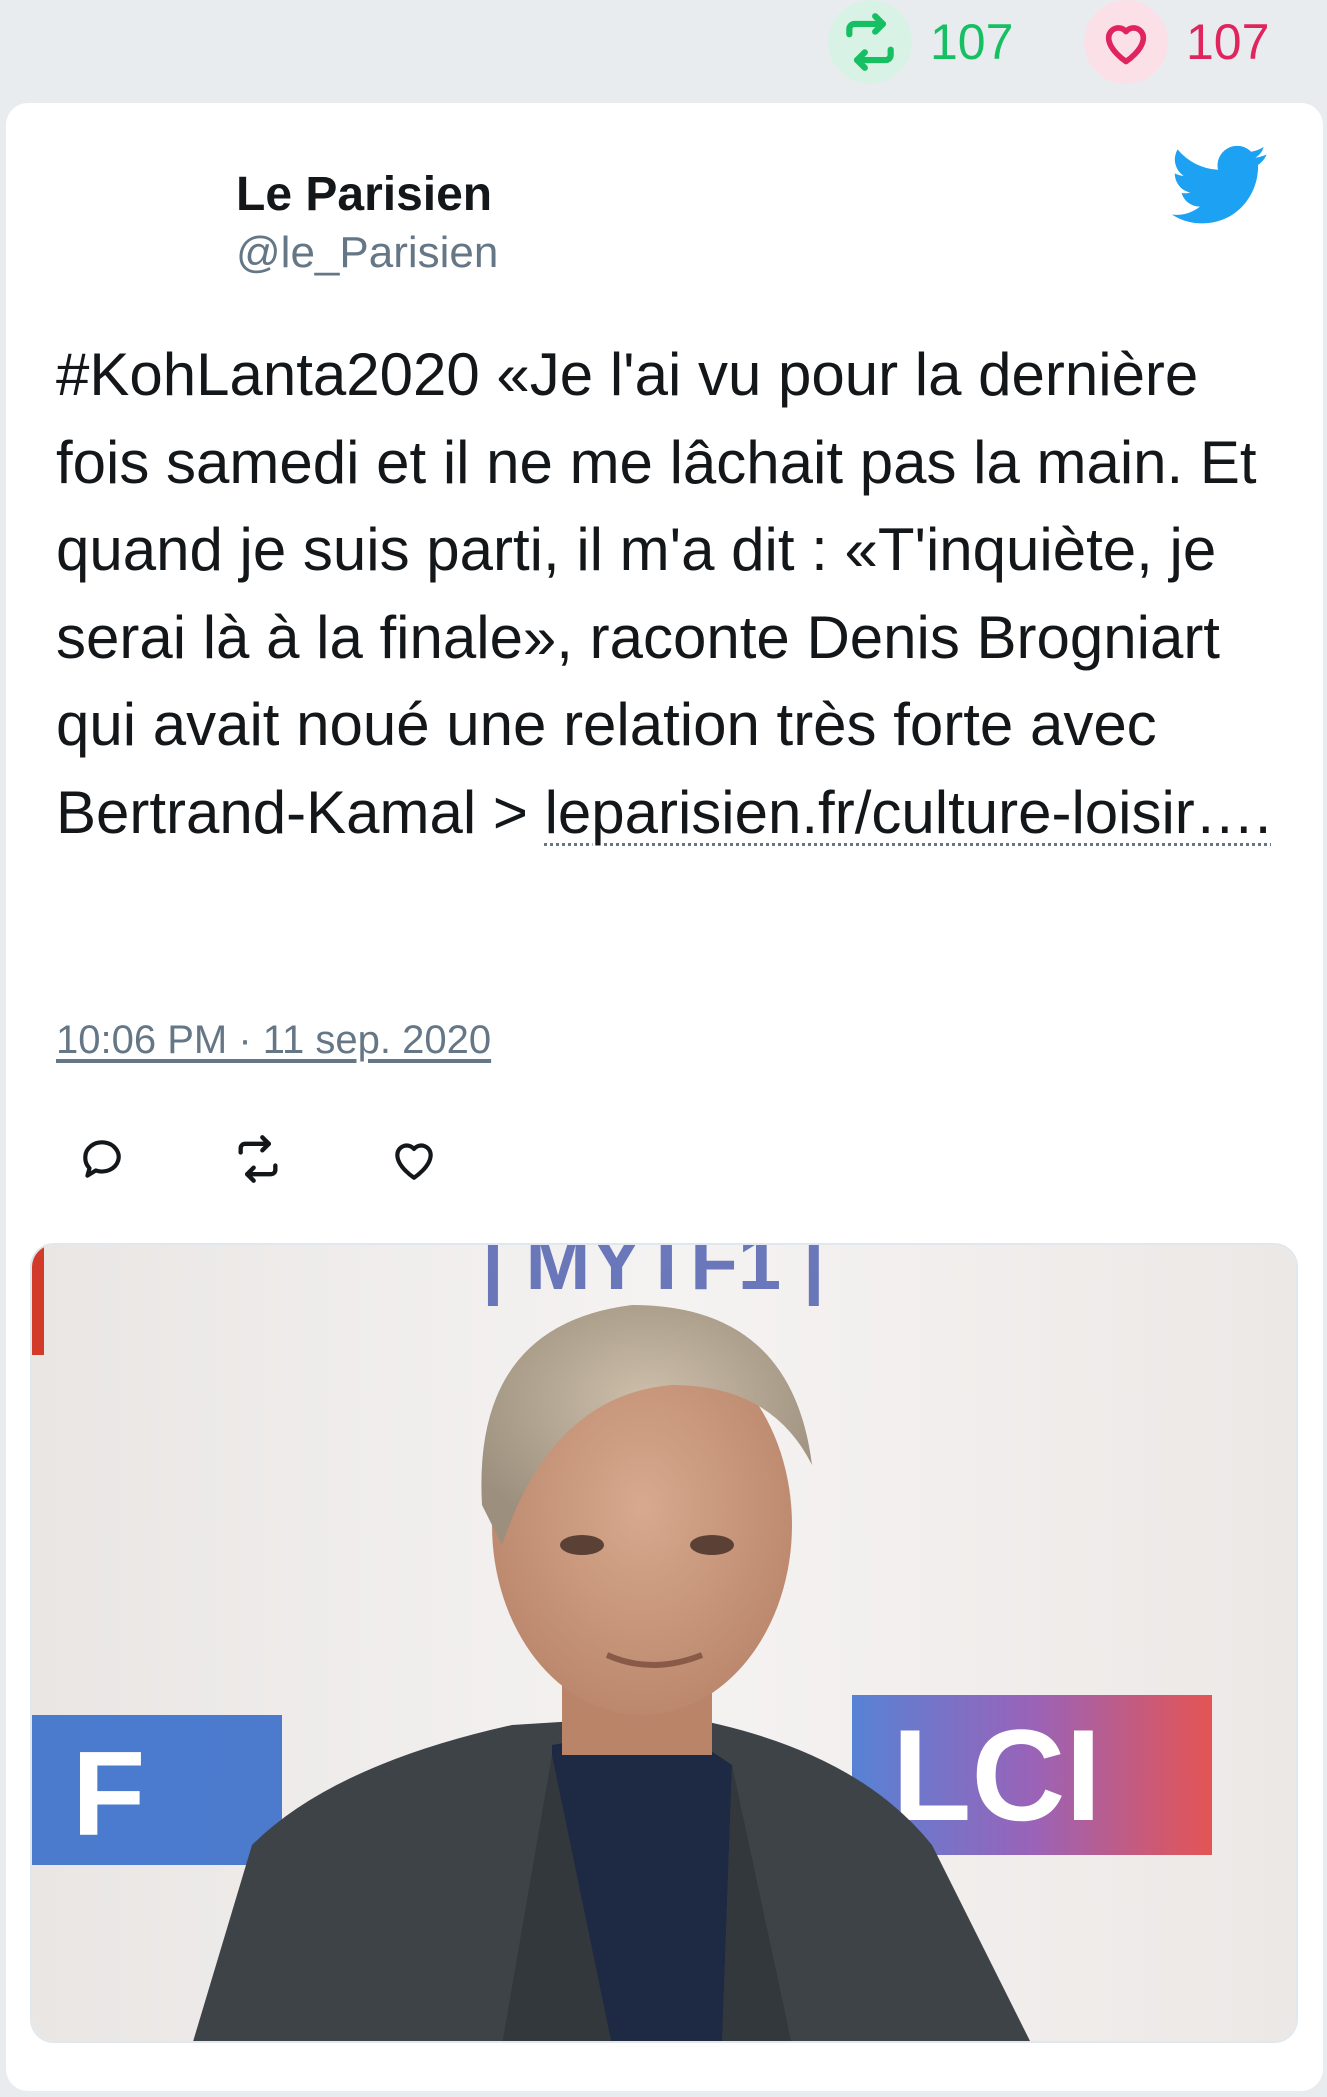  What do you see at coordinates (1176, 42) in the screenshot?
I see `like-stat: 107` at bounding box center [1176, 42].